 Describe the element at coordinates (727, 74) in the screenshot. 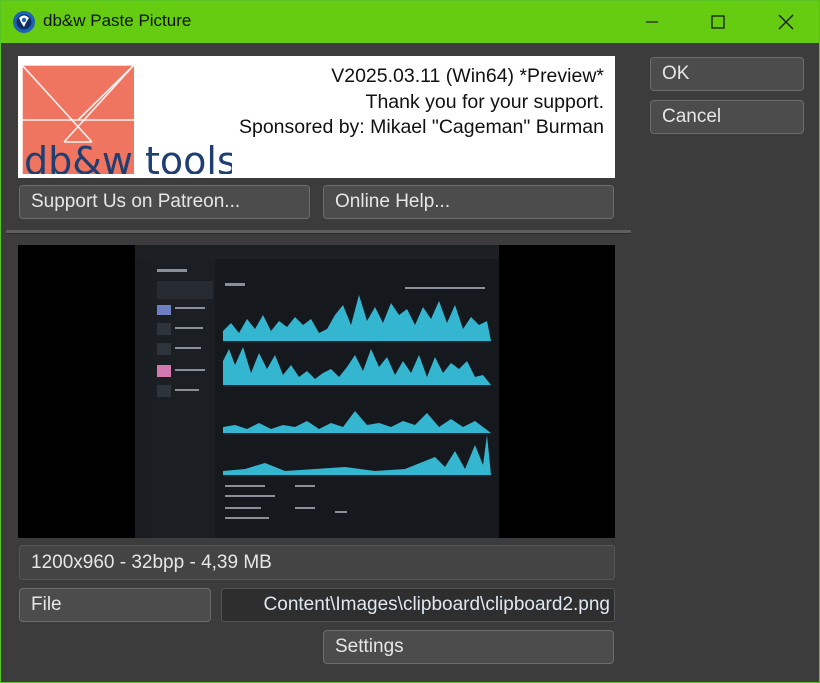

I see `ok-button: OK` at that location.